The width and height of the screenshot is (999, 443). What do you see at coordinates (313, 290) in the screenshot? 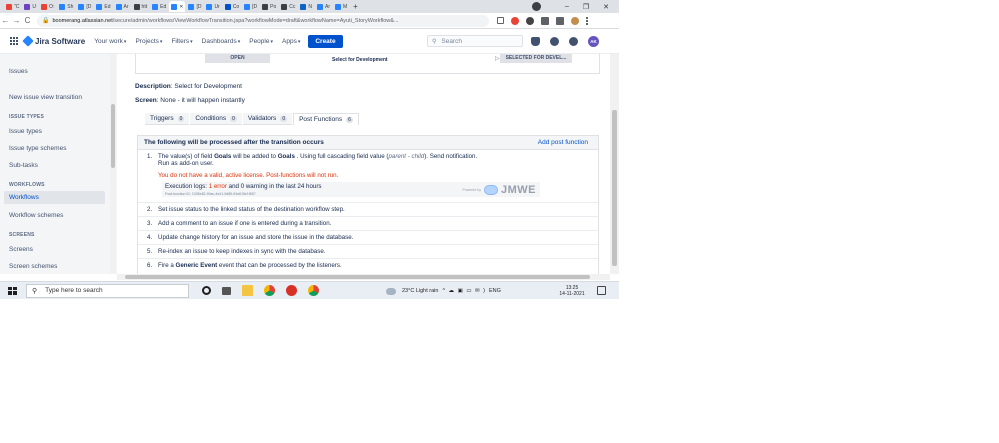
I see `chrome-profile-icon` at bounding box center [313, 290].